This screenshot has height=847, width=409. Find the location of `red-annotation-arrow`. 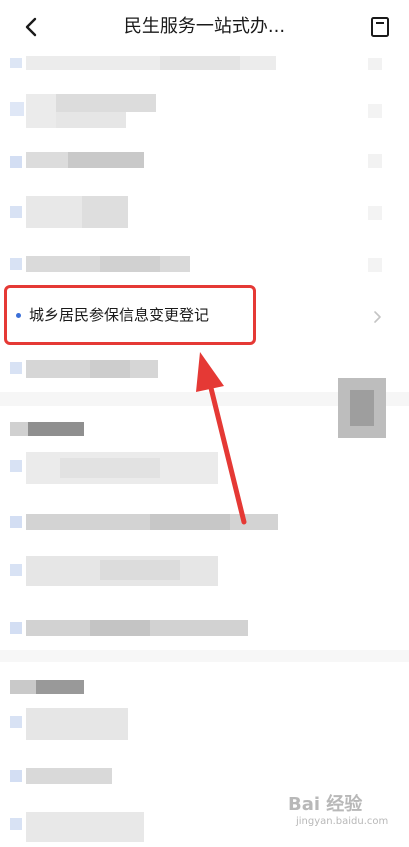

red-annotation-arrow is located at coordinates (221, 438).